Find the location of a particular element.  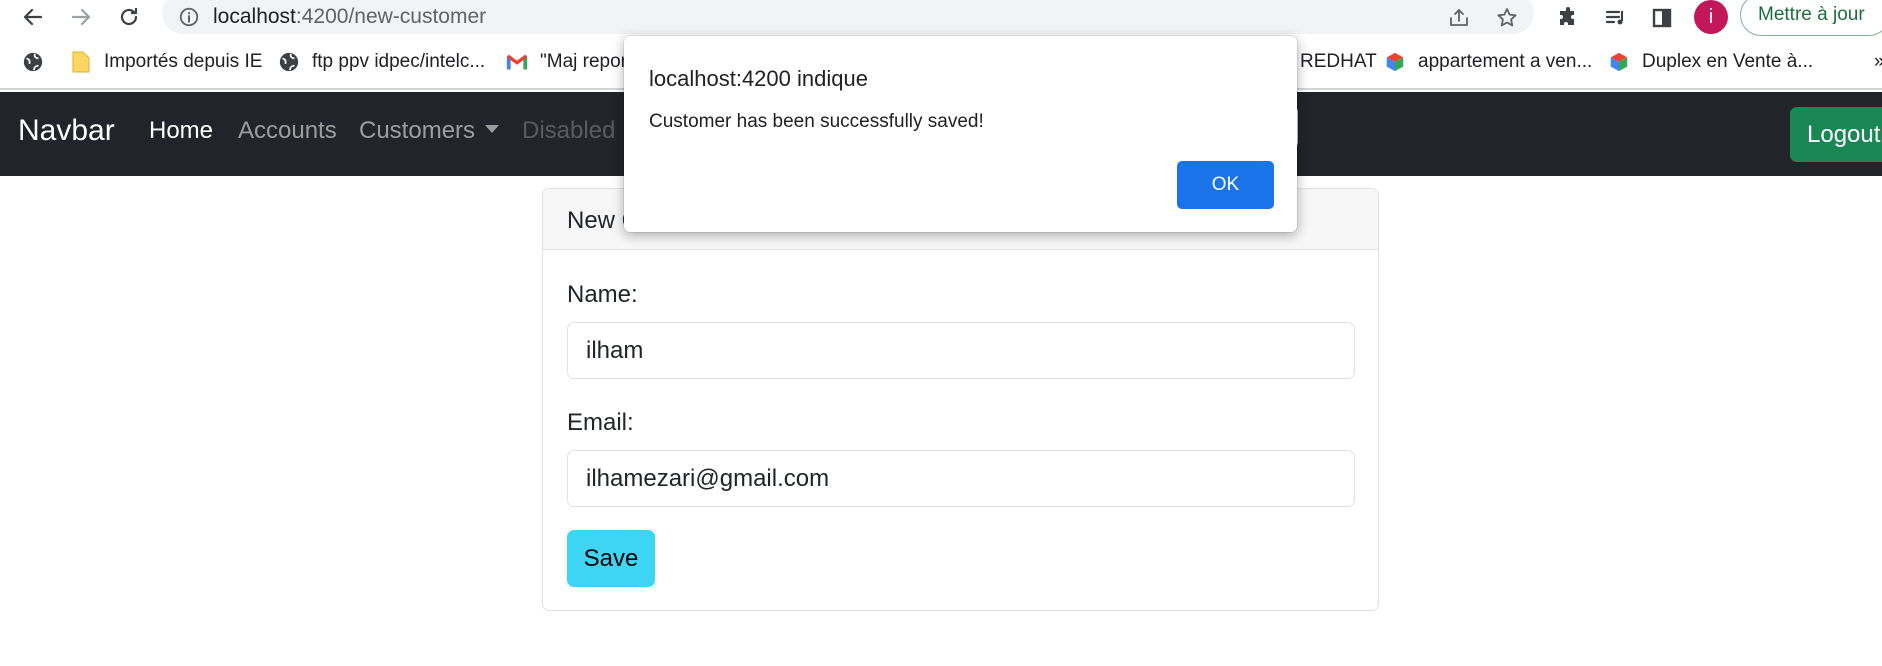

email-label: Email: is located at coordinates (600, 422).